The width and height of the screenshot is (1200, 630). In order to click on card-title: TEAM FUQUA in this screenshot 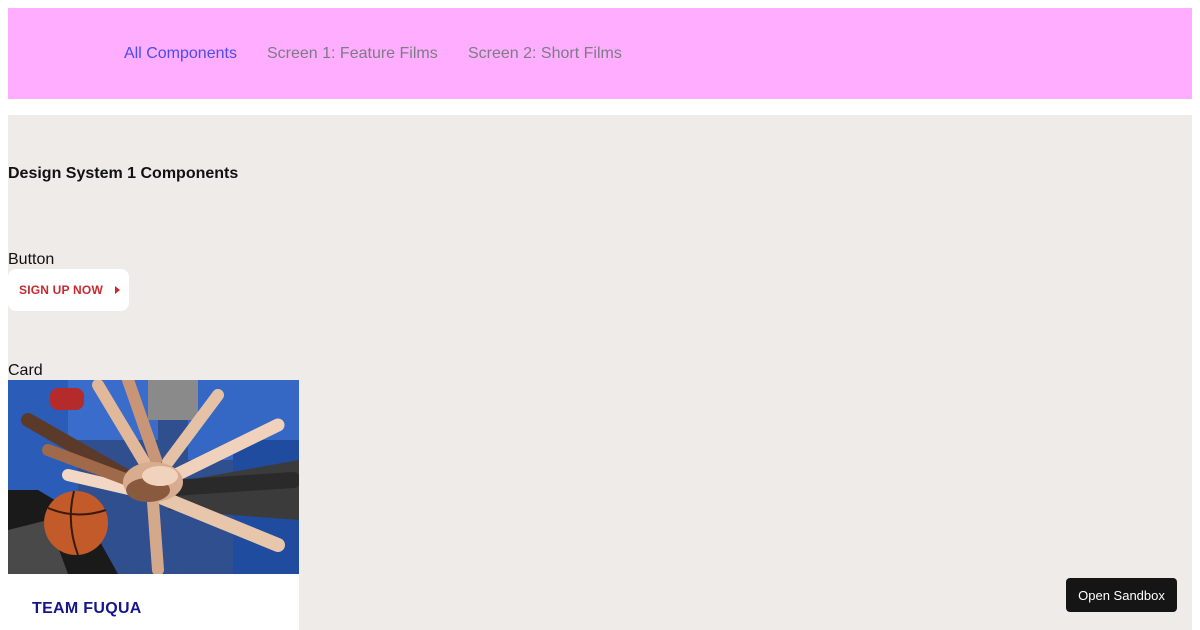, I will do `click(87, 608)`.